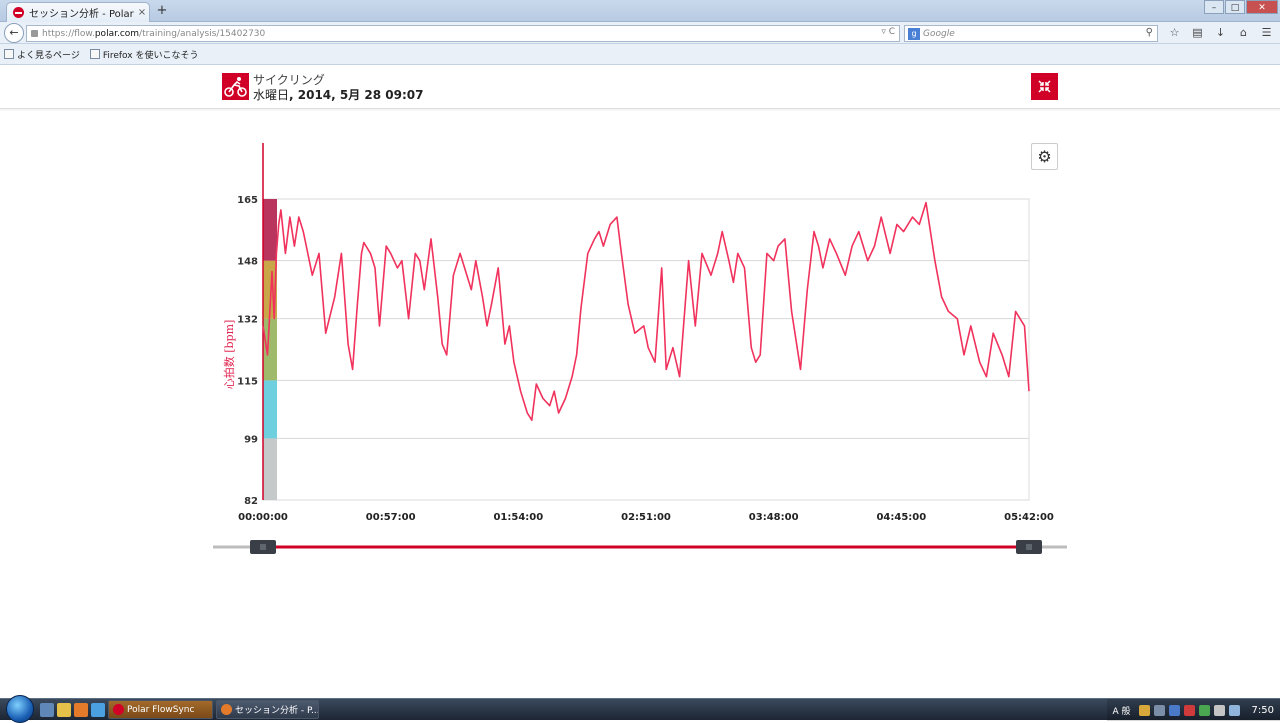 The width and height of the screenshot is (1280, 723). Describe the element at coordinates (251, 439) in the screenshot. I see `y-tick-label: 99` at that location.